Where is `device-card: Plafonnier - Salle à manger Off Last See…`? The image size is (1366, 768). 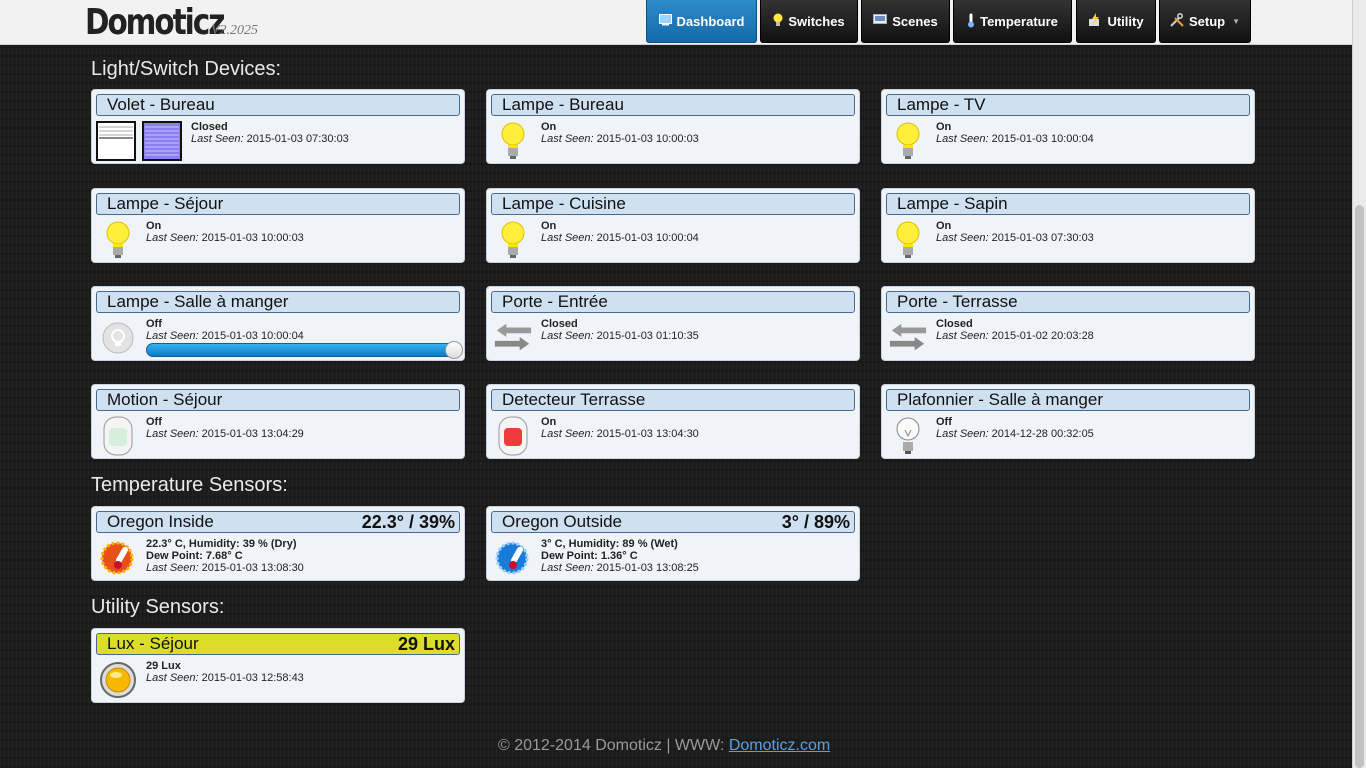
device-card: Plafonnier - Salle à manger Off Last See… is located at coordinates (1068, 421).